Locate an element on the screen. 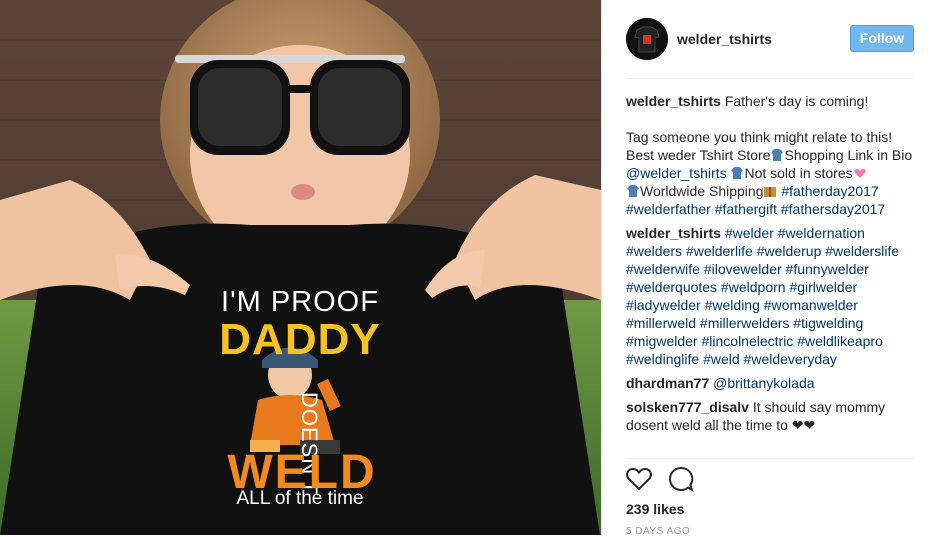  shirt-print: I'M PROOF DADDY is located at coordinates (300, 325).